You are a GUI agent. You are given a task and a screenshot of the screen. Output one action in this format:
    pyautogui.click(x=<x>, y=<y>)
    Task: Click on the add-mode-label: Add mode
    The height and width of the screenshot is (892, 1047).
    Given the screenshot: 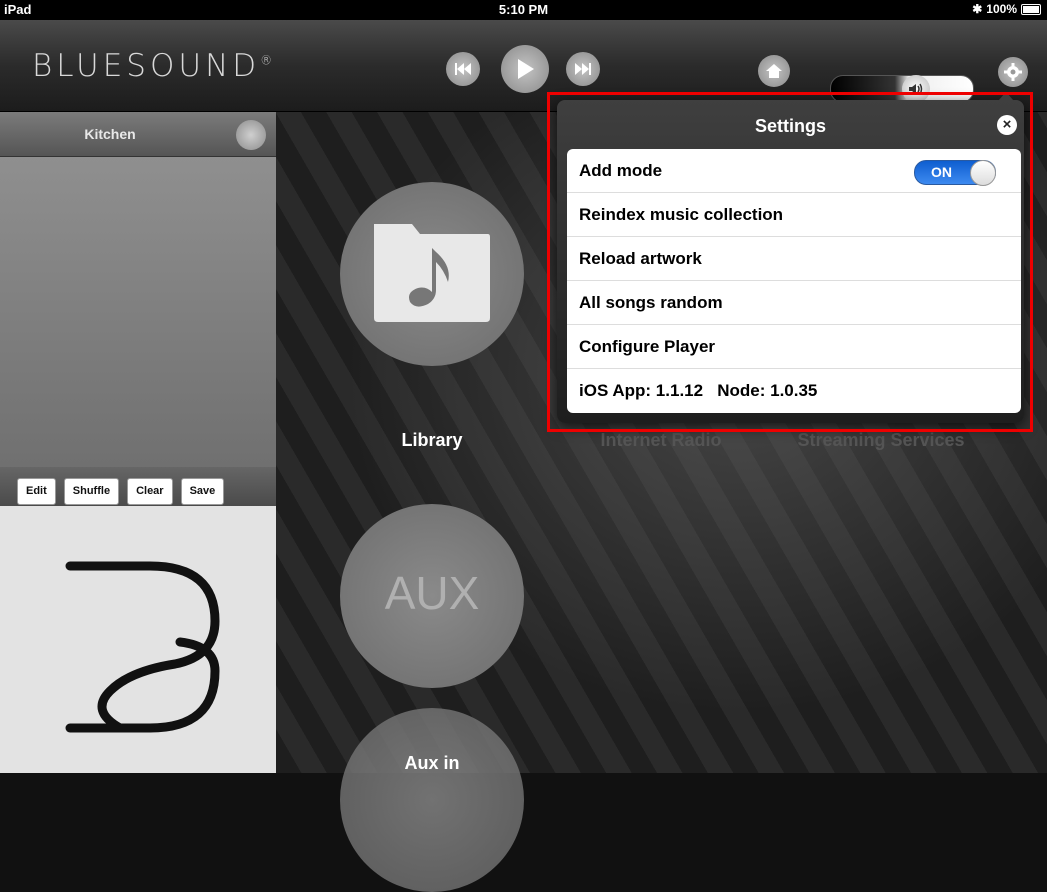 What is the action you would take?
    pyautogui.click(x=621, y=170)
    